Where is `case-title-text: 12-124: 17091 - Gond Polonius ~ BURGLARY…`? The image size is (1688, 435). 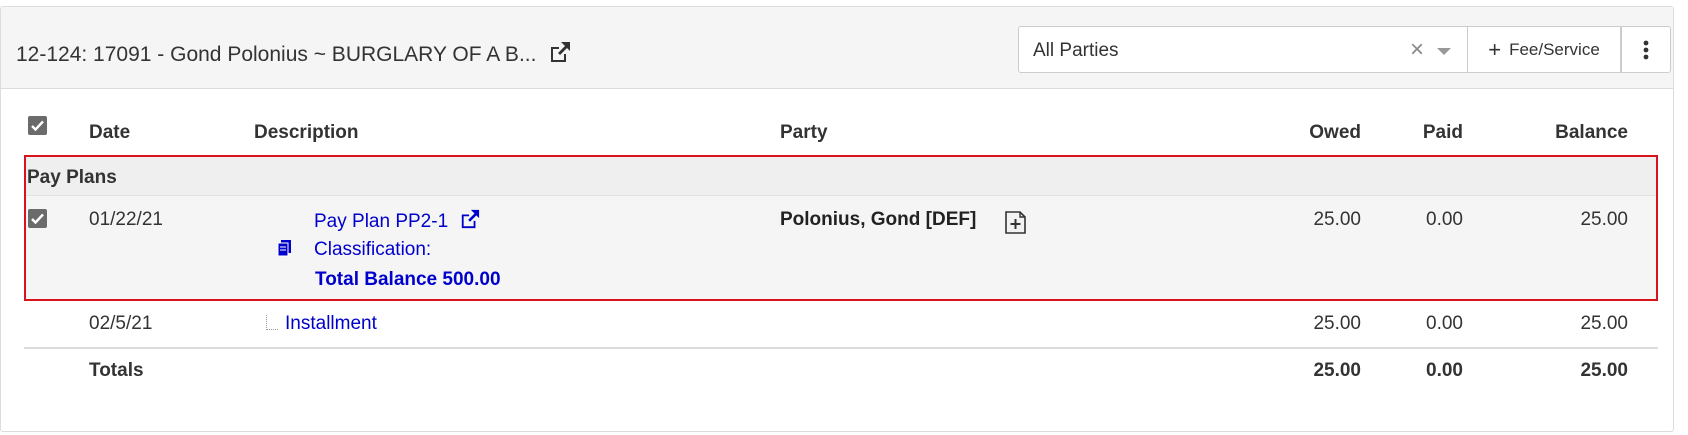
case-title-text: 12-124: 17091 - Gond Polonius ~ BURGLARY… is located at coordinates (276, 54).